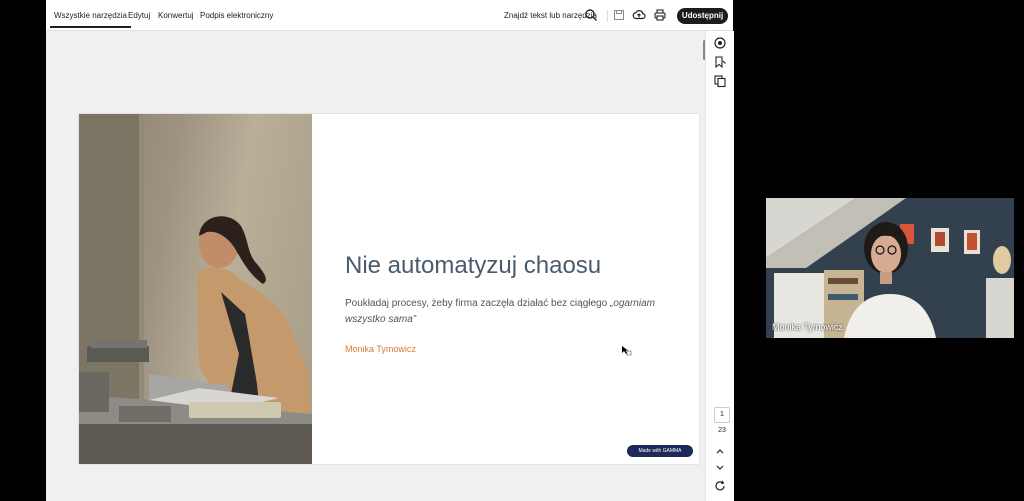 The width and height of the screenshot is (1024, 501). What do you see at coordinates (702, 16) in the screenshot?
I see `share-button: Udostępnij` at bounding box center [702, 16].